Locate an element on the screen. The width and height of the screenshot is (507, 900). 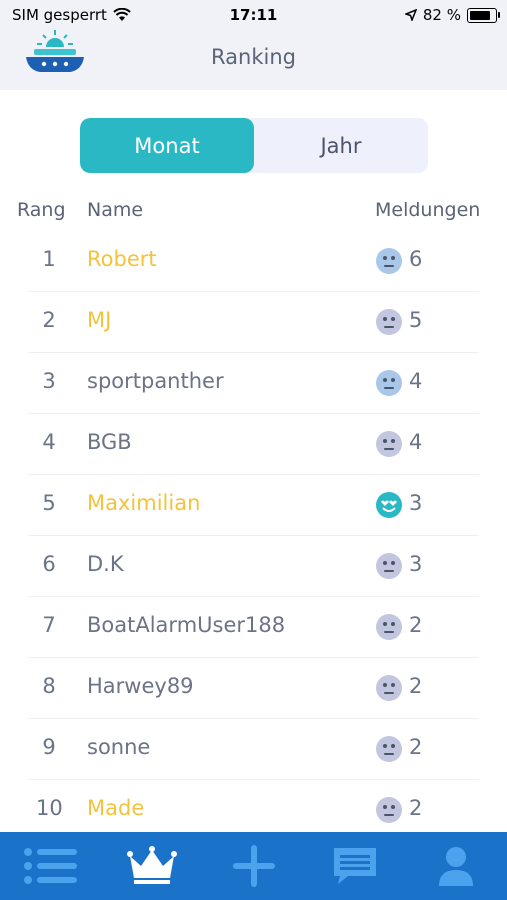
rank-number: 10 is located at coordinates (49, 808).